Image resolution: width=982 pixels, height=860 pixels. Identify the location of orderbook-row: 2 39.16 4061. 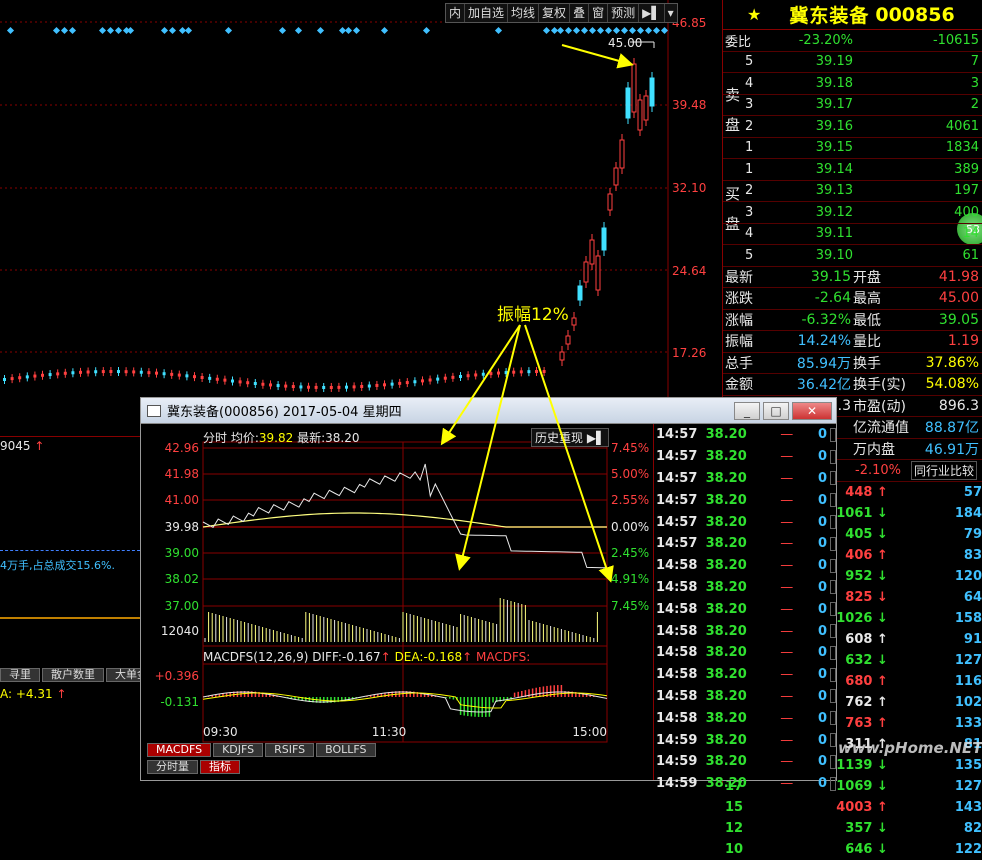
(852, 127).